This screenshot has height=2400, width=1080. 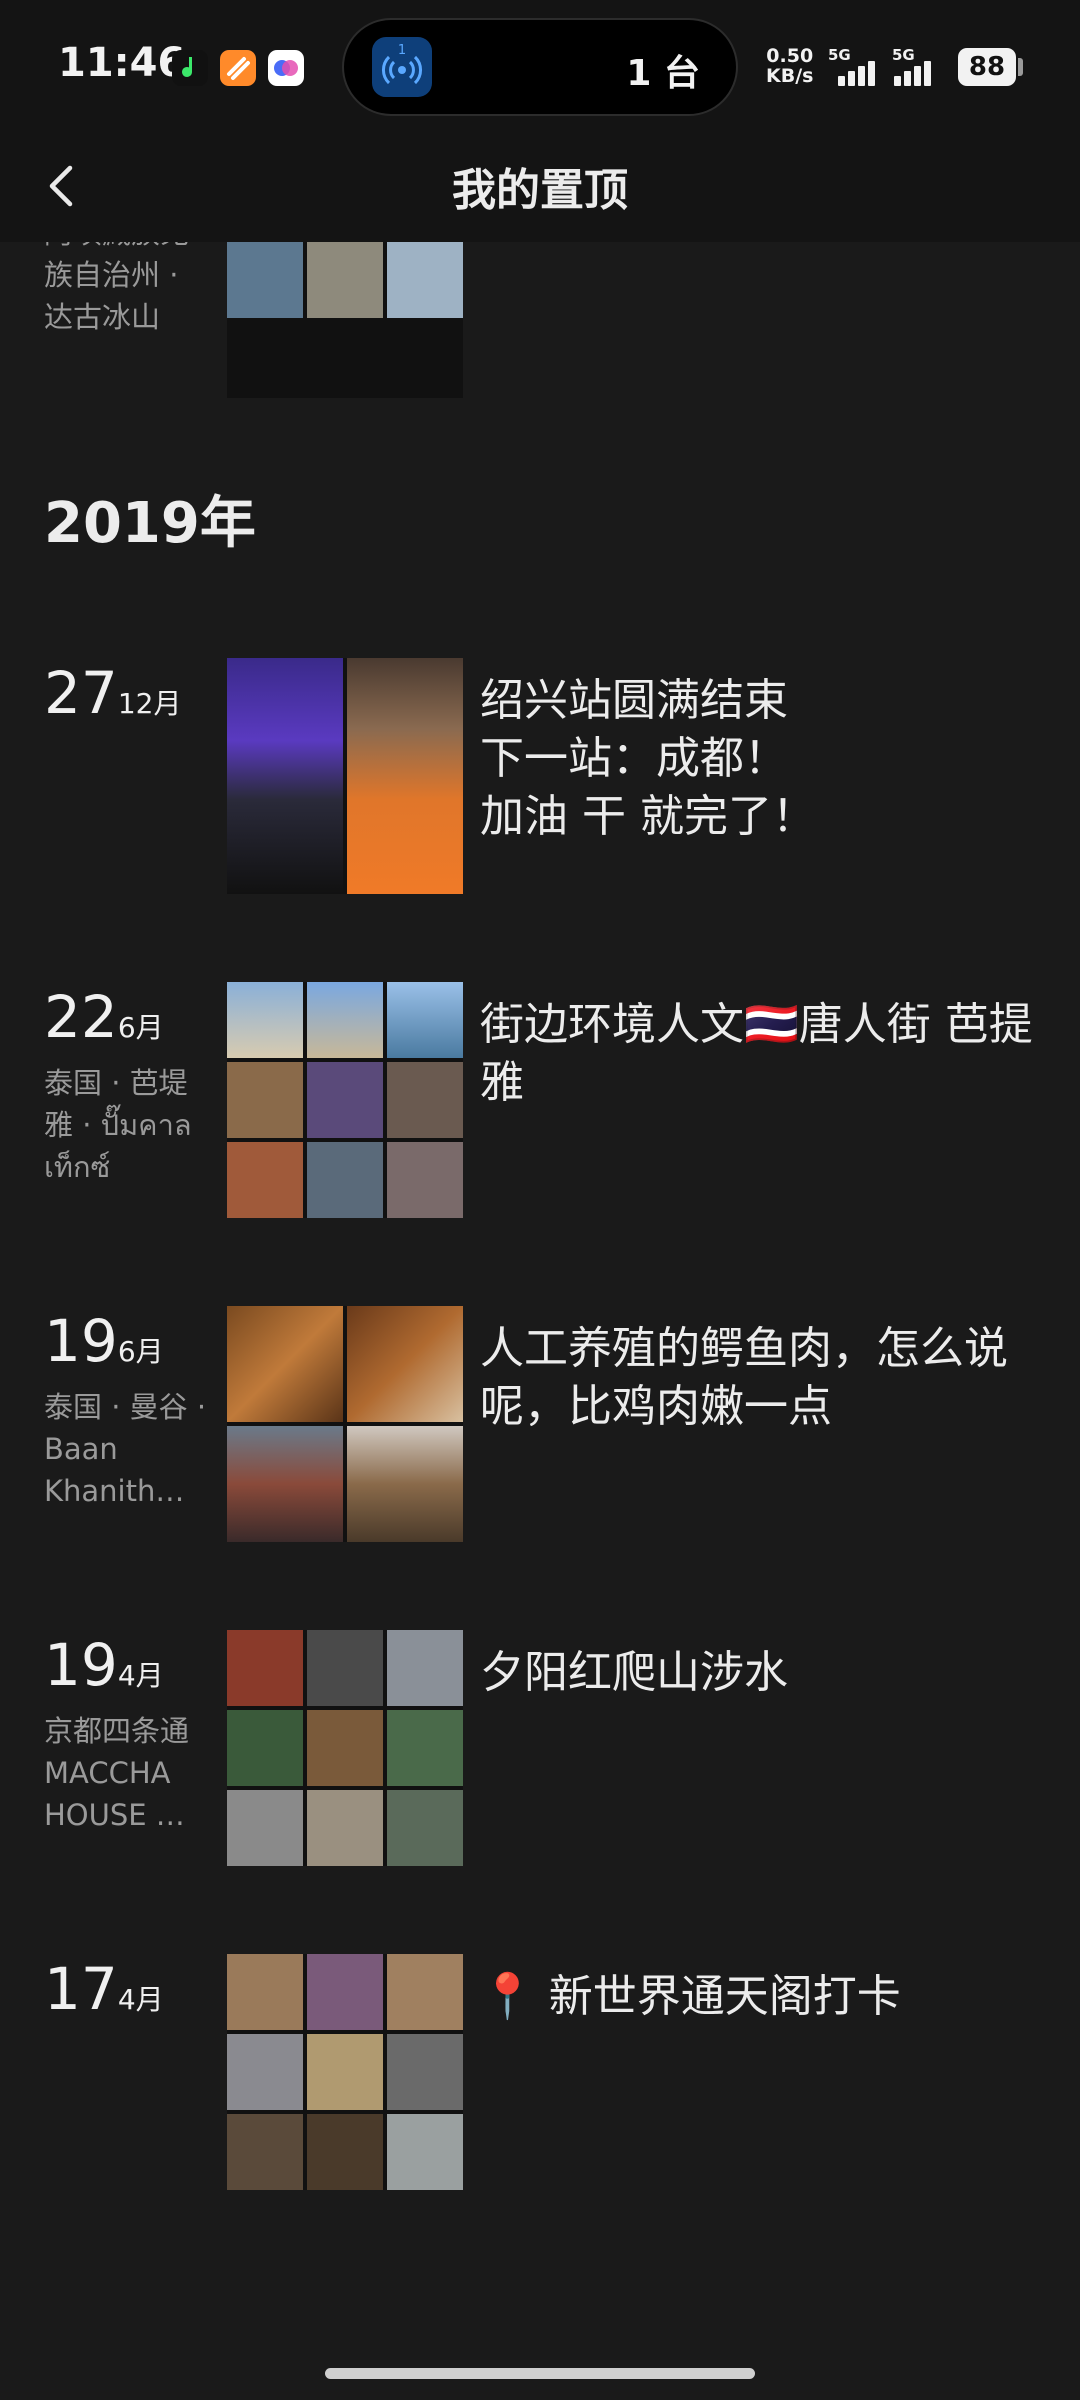 What do you see at coordinates (987, 67) in the screenshot?
I see `battery-icon: 88` at bounding box center [987, 67].